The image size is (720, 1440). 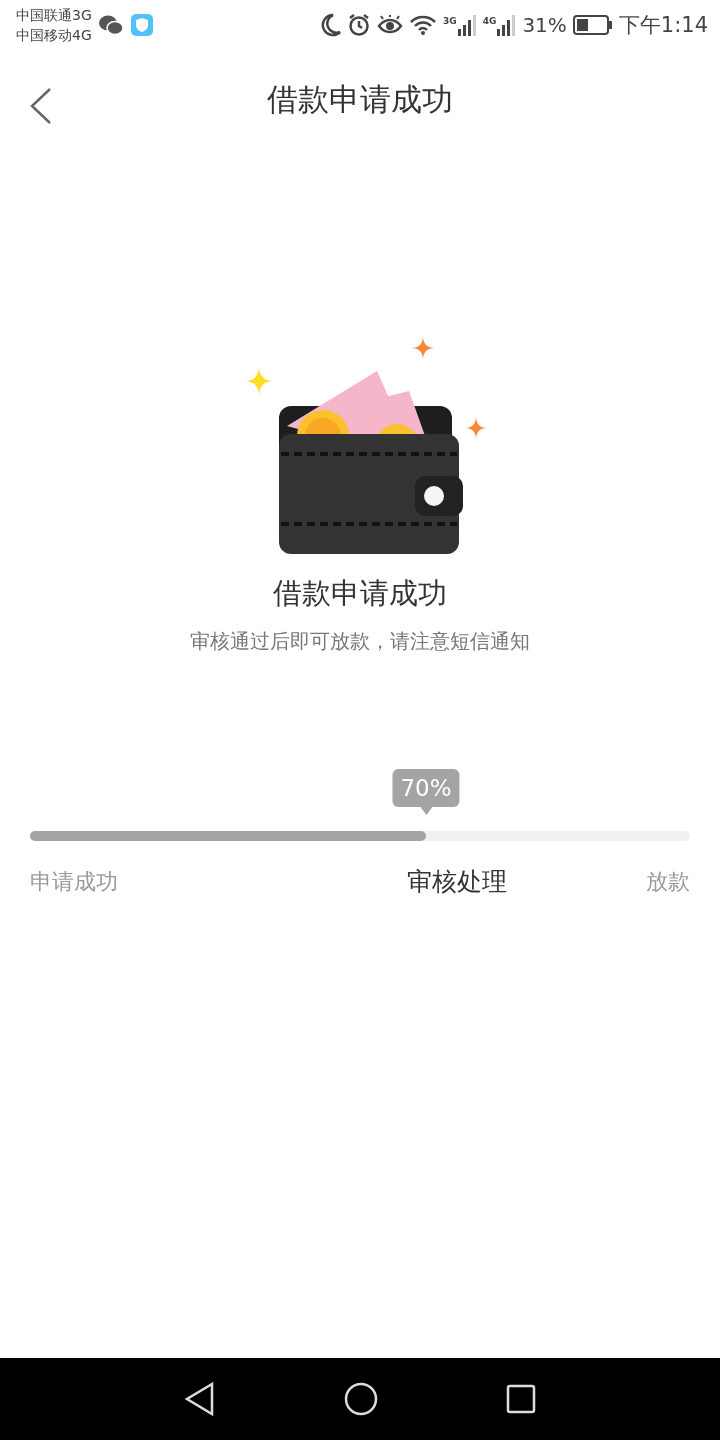 I want to click on eye-icon, so click(x=390, y=25).